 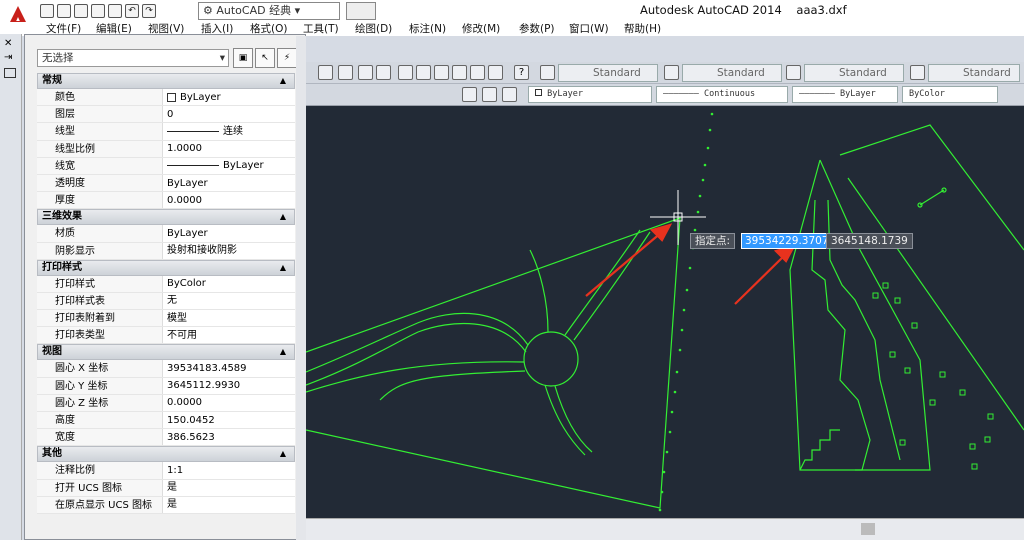 I want to click on property-row: 高度 150.0452, so click(x=166, y=421).